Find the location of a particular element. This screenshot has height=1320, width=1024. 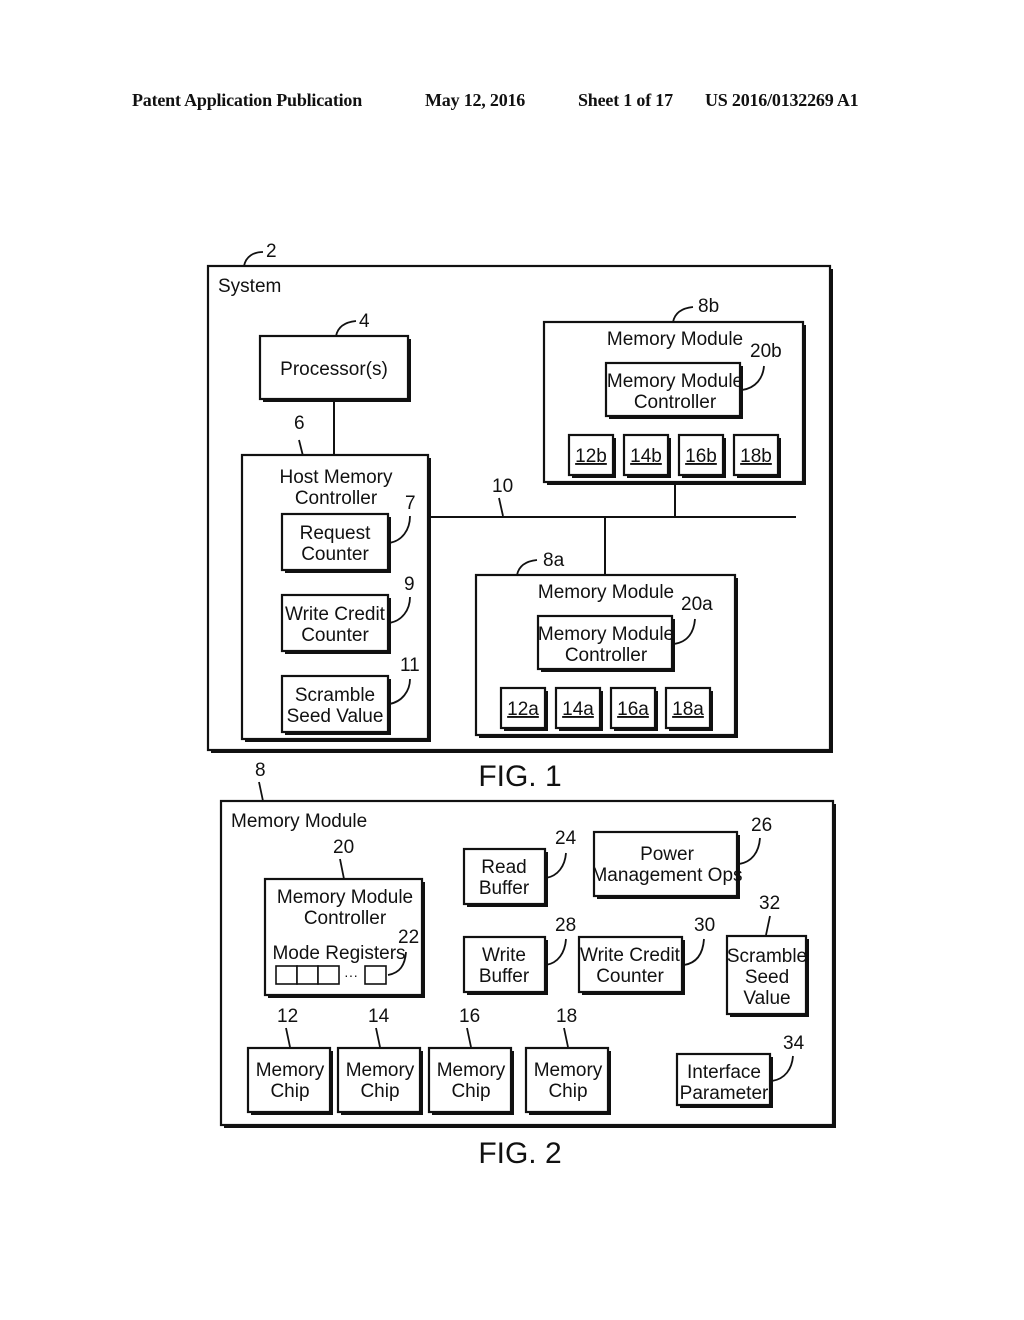

module-8a-label: Memory Module is located at coordinates (606, 592).